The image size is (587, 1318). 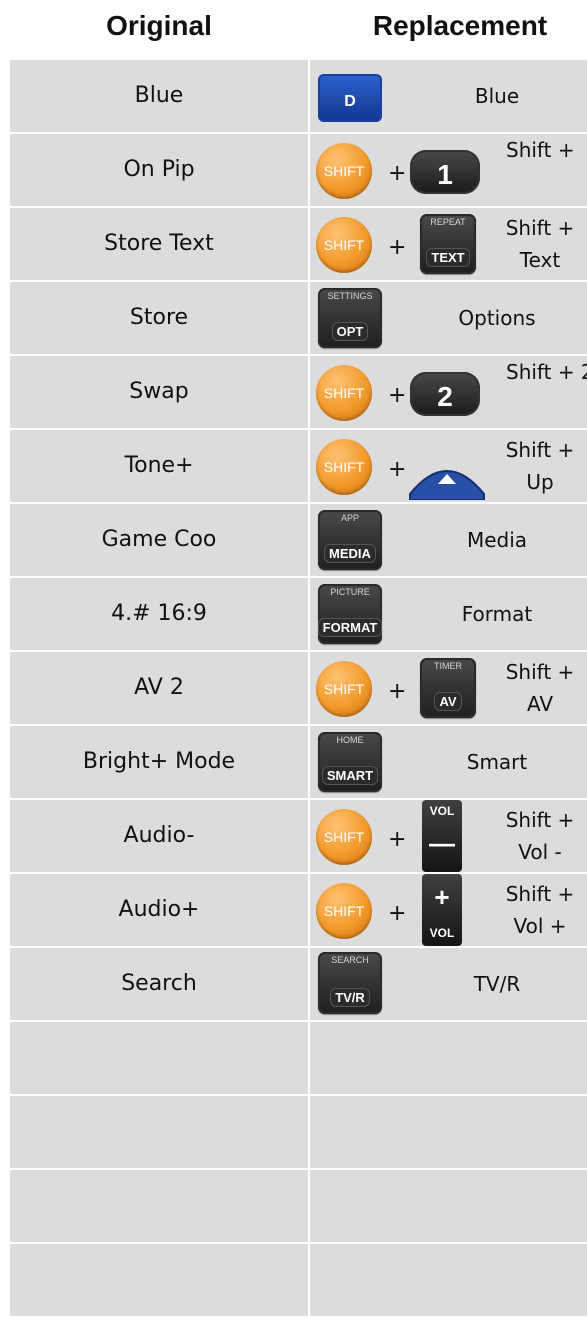 I want to click on text-key-icon: REPEAT TEXT, so click(x=448, y=244).